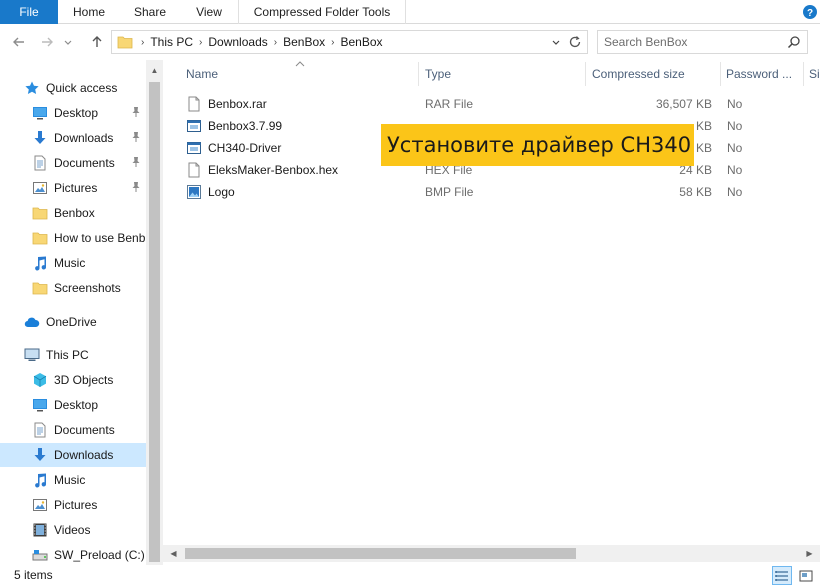 This screenshot has width=820, height=586. I want to click on sidebar-item-quick-access: Quick access, so click(73, 88).